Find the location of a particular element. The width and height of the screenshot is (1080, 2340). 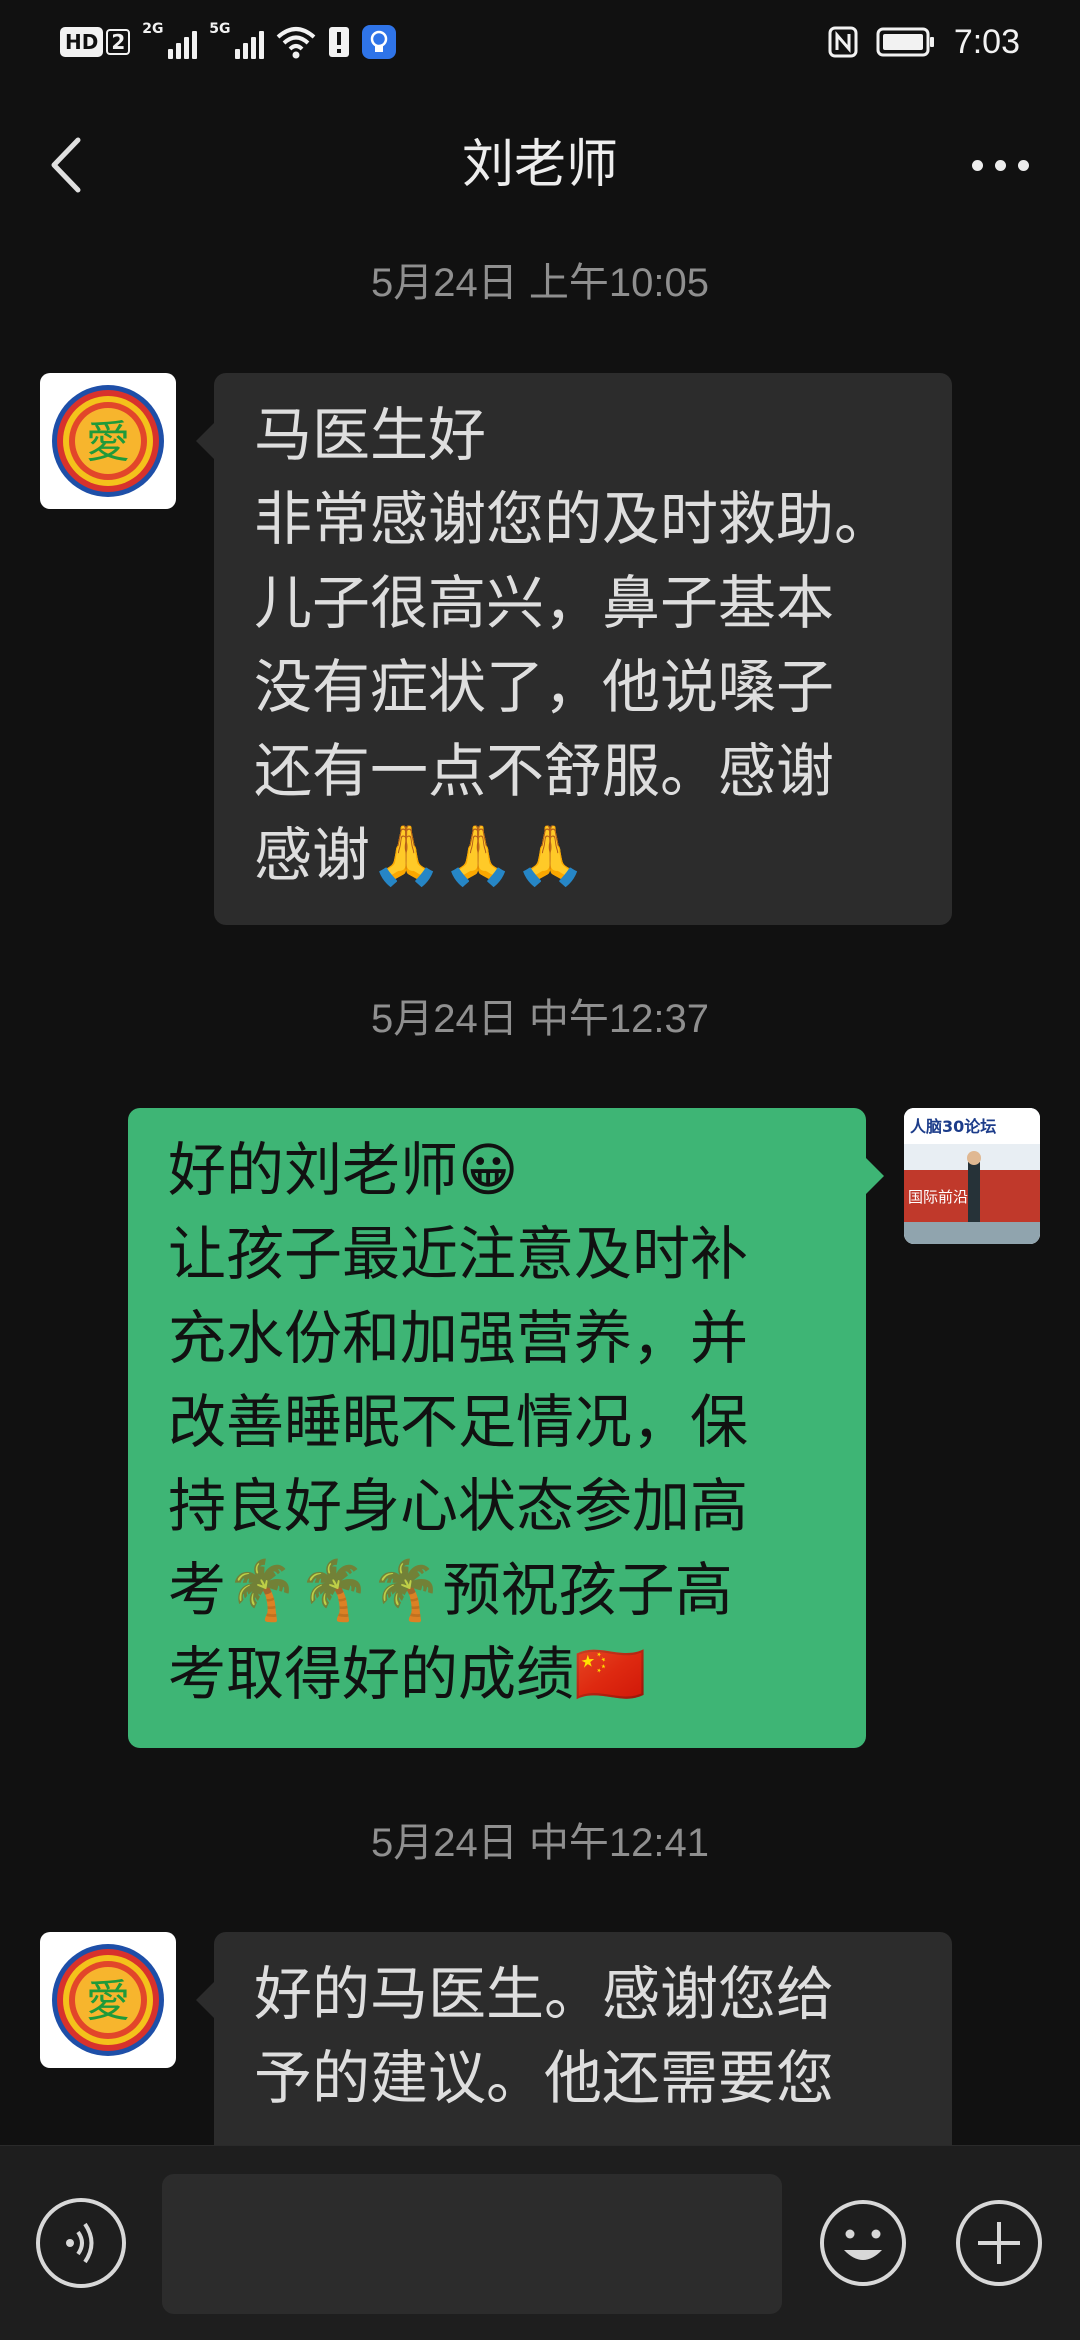

more-dots-icon is located at coordinates (1000, 165).